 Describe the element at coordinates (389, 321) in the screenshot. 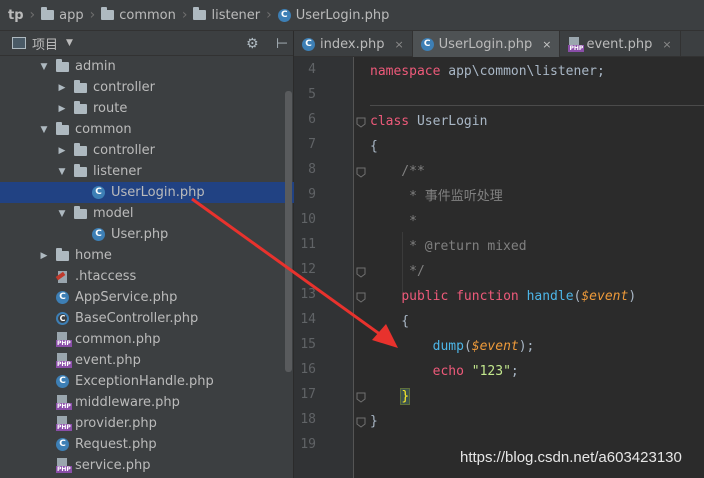

I see `code-line-14: {` at that location.